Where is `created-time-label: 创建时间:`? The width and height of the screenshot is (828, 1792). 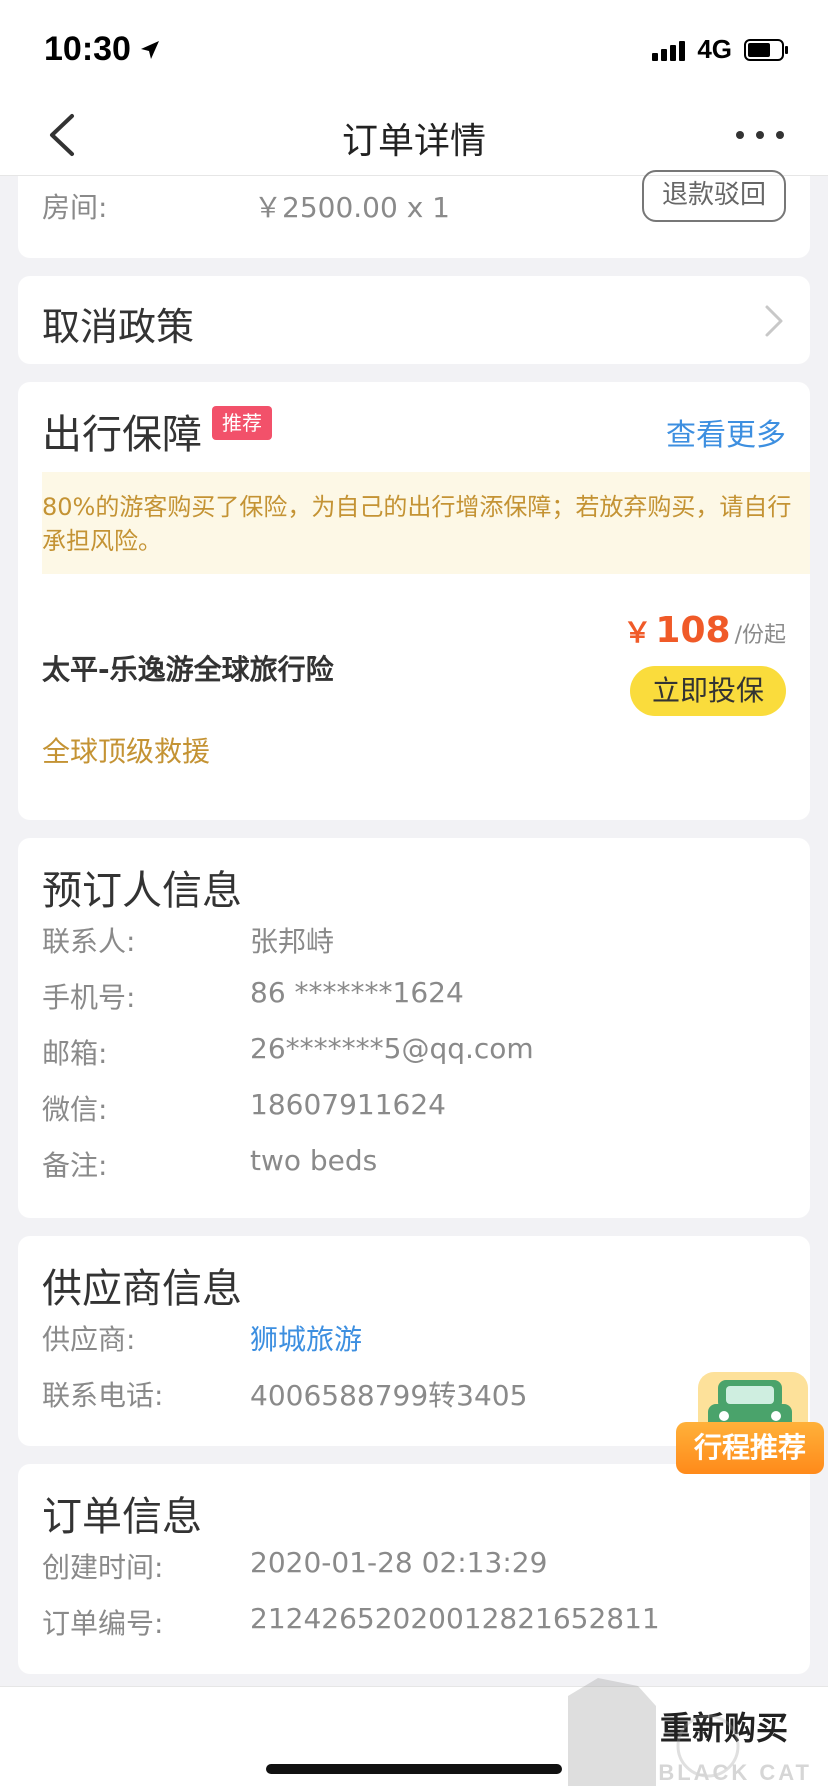 created-time-label: 创建时间: is located at coordinates (103, 1567).